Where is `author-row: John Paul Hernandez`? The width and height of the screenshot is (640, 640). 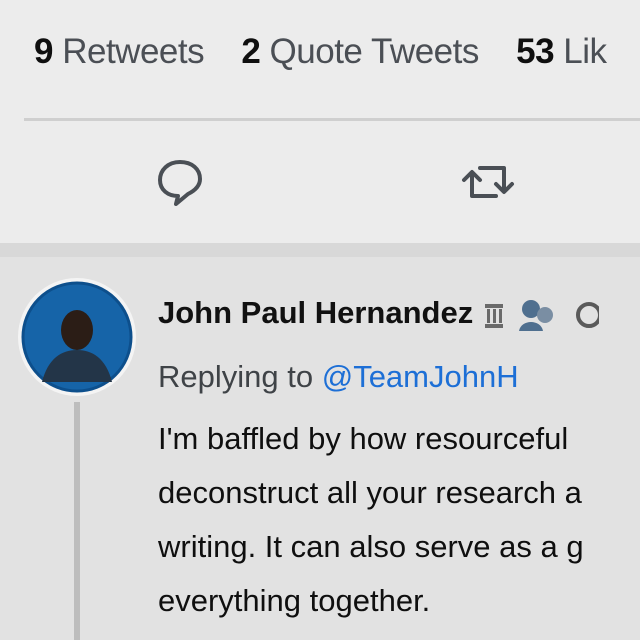 author-row: John Paul Hernandez is located at coordinates (380, 313).